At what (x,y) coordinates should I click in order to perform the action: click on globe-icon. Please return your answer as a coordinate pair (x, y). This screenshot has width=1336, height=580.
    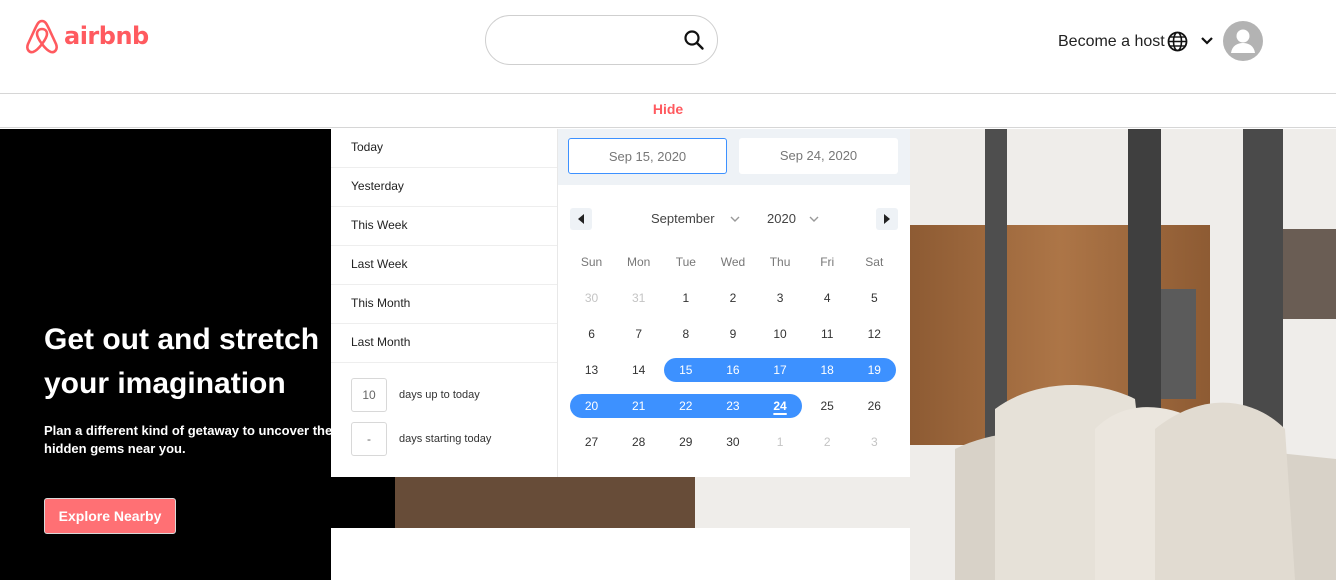
    Looking at the image, I should click on (1177, 41).